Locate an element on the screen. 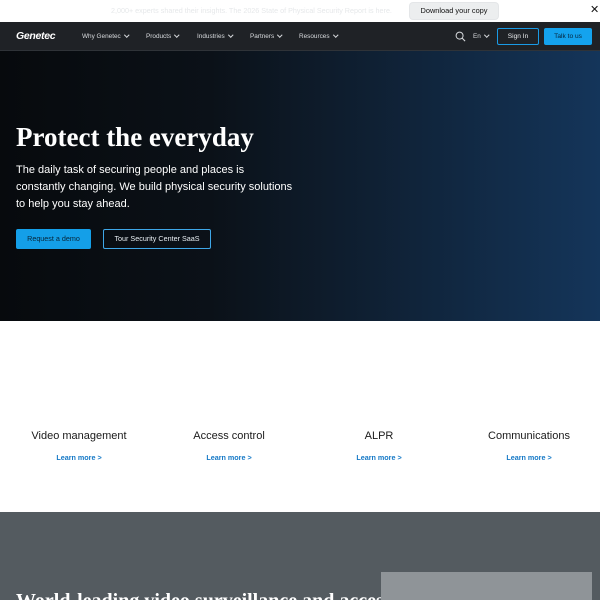  product-title: Communications is located at coordinates (529, 436).